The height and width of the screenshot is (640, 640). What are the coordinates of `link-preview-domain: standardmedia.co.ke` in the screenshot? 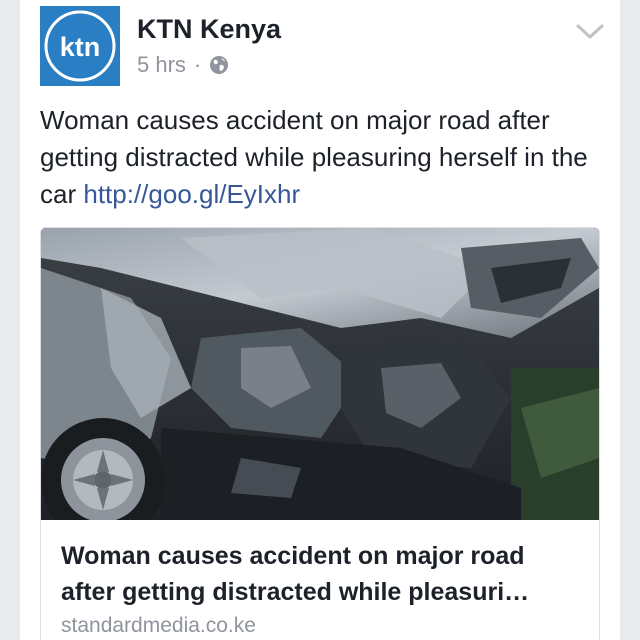 It's located at (158, 625).